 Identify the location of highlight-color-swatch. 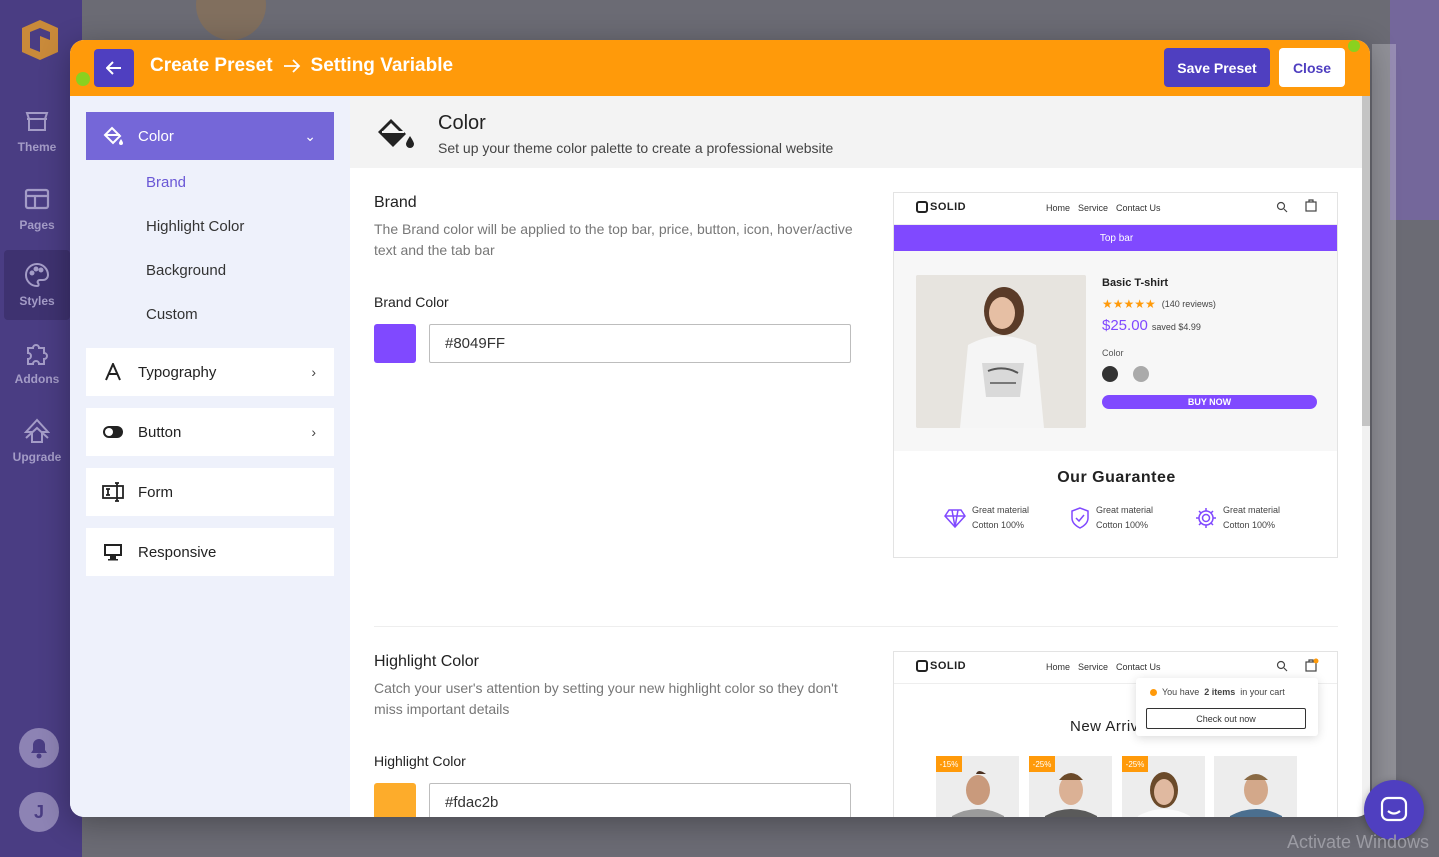
(395, 800).